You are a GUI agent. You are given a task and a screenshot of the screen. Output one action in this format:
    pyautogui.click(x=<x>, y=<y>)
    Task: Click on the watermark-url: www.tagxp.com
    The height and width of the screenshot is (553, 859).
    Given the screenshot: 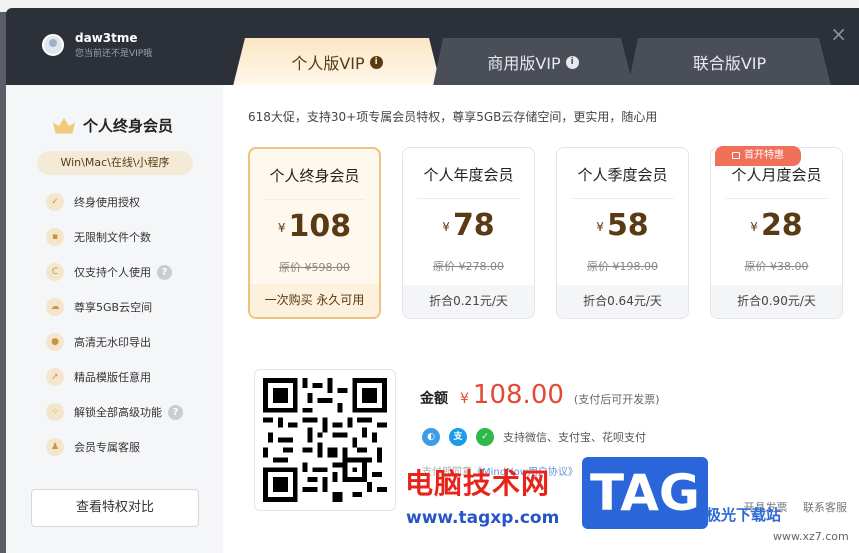 What is the action you would take?
    pyautogui.click(x=483, y=518)
    